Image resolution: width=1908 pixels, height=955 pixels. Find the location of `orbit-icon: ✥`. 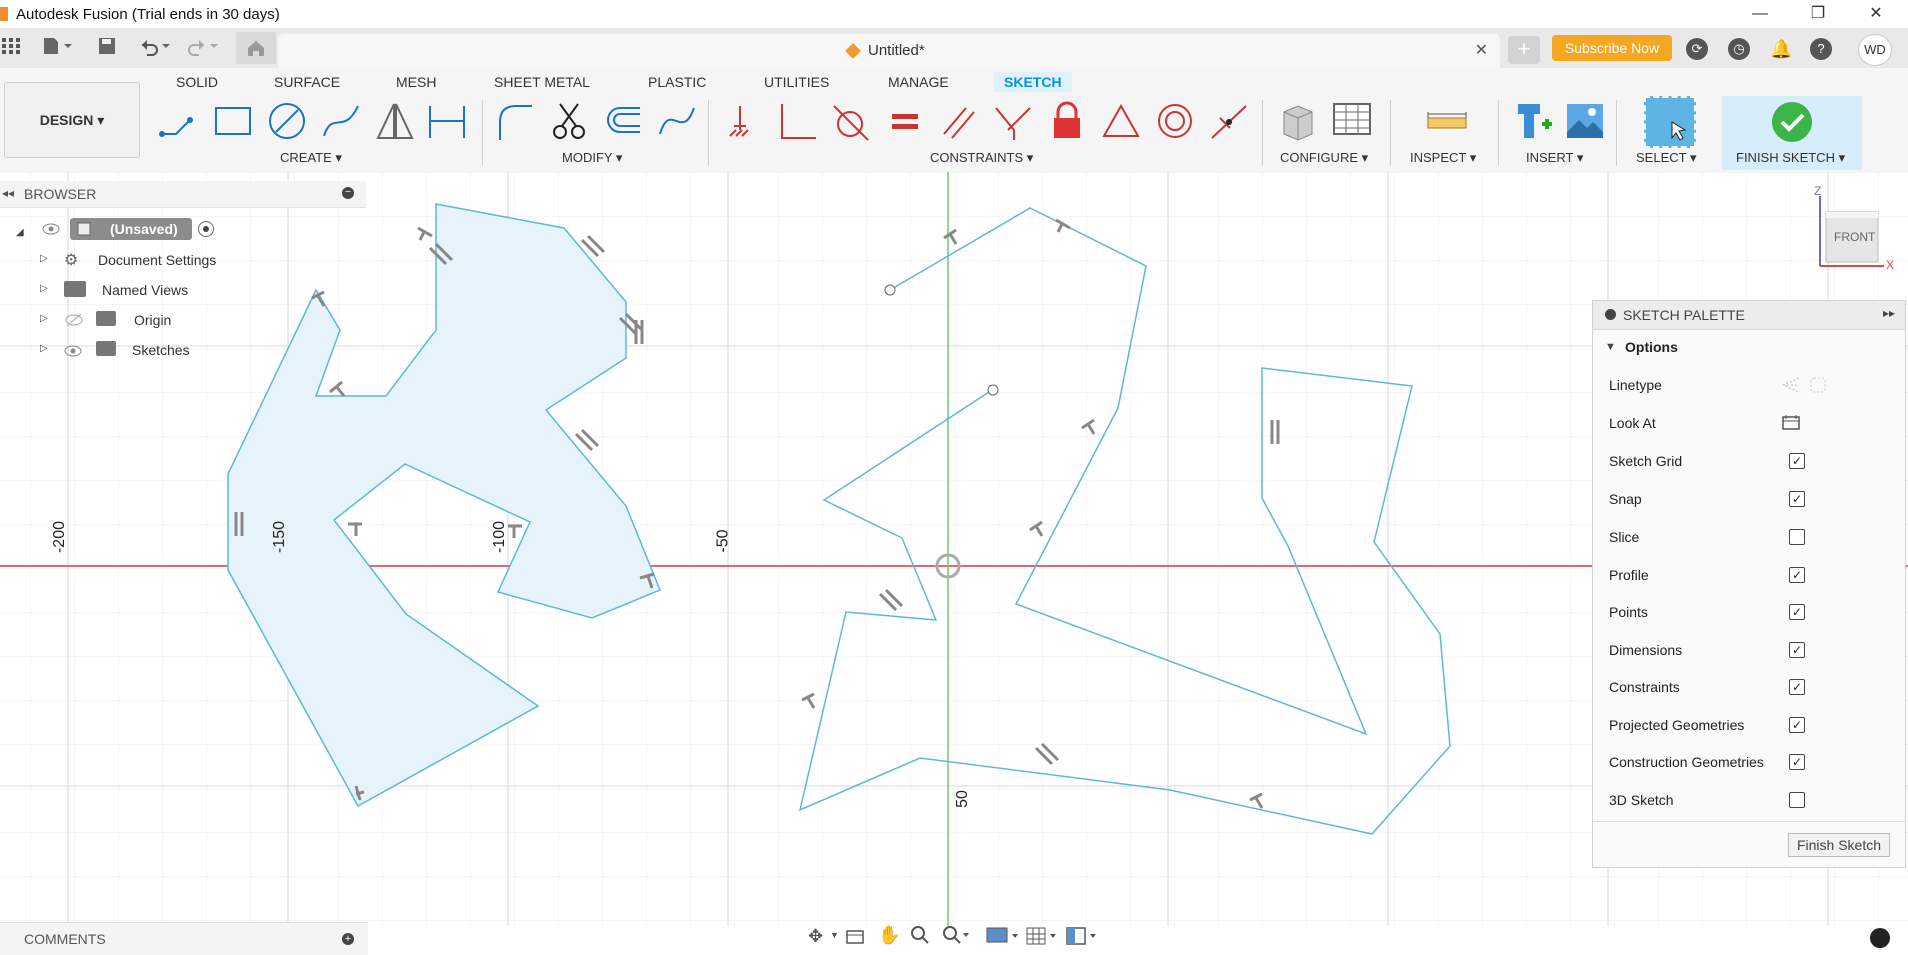

orbit-icon: ✥ is located at coordinates (815, 936).